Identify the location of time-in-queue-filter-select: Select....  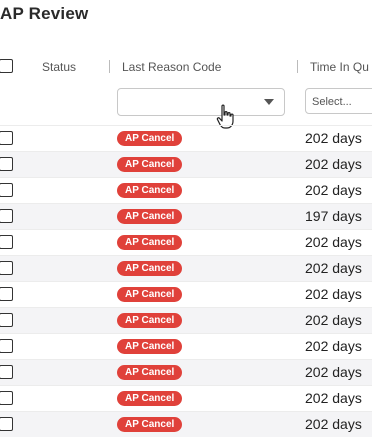
(338, 101).